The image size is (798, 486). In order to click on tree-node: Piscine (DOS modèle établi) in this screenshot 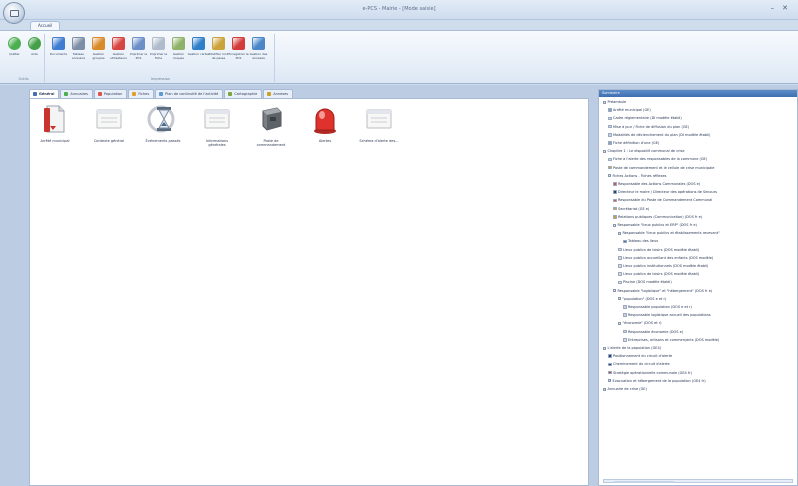, I will do `click(645, 282)`.